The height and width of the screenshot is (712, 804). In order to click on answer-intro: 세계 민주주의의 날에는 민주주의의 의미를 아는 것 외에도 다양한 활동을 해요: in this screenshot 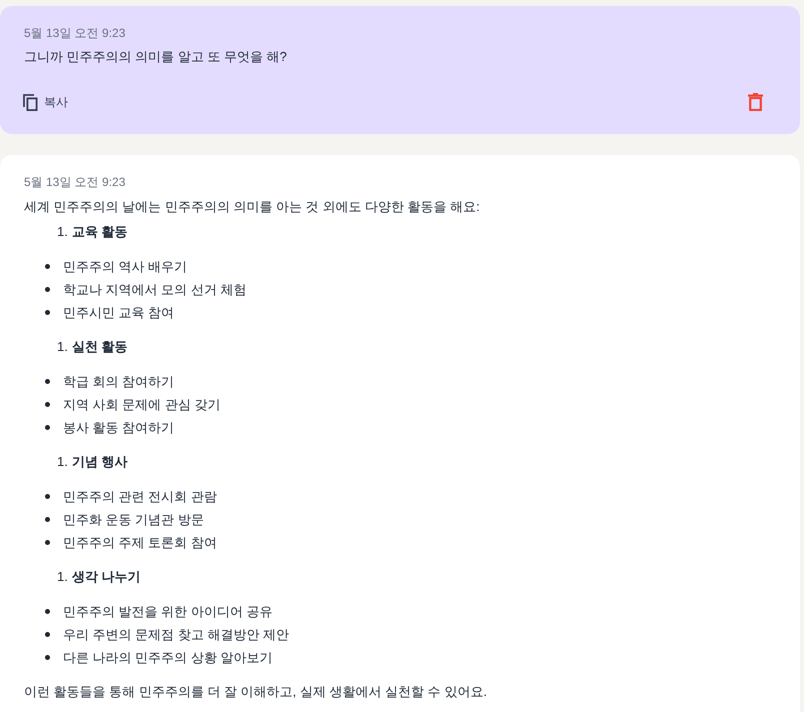, I will do `click(252, 207)`.